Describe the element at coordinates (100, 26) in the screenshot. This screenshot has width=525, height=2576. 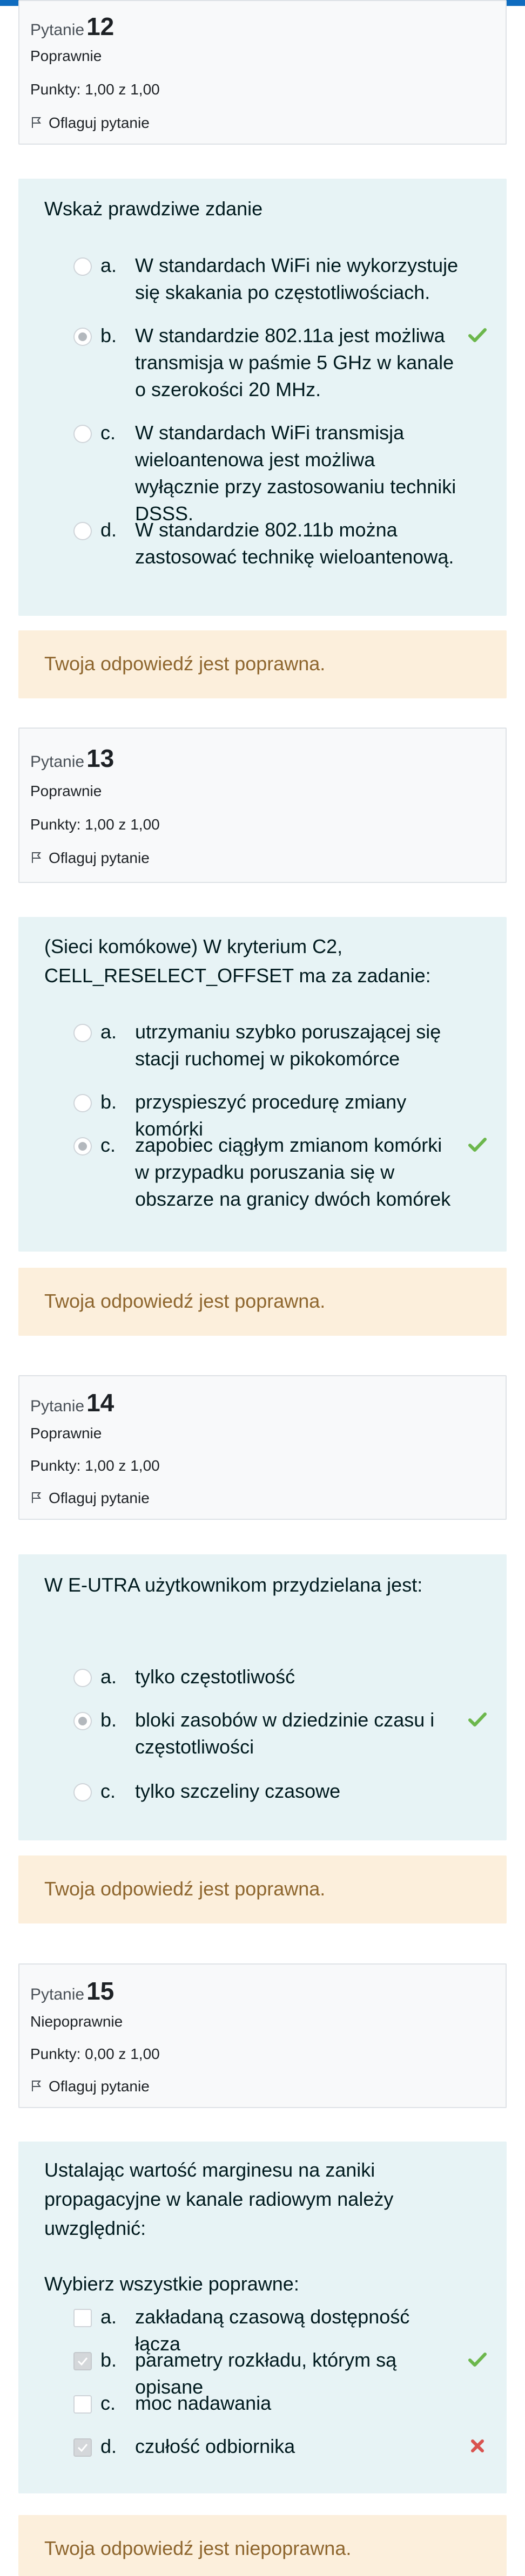
I see `question-number-value: 12` at that location.